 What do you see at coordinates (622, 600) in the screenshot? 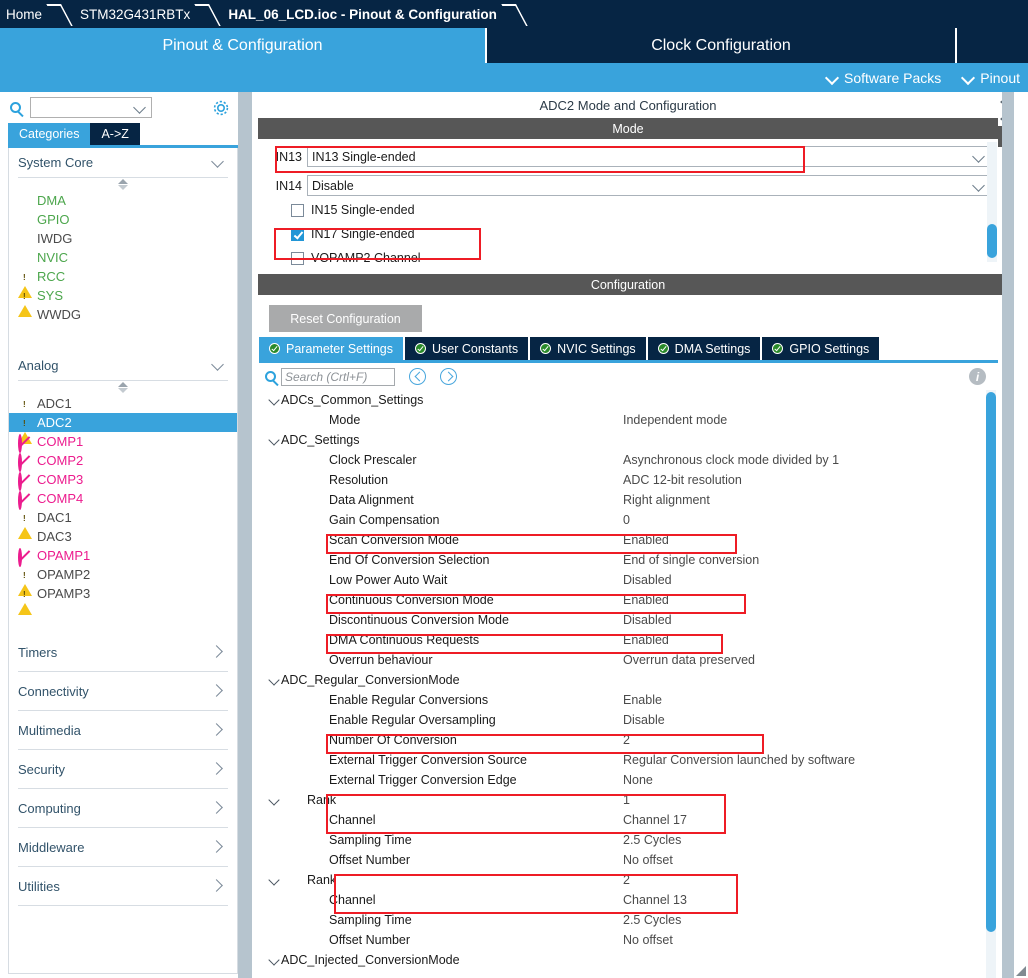
I see `parameter-row: Continuous Conversion Mode Enabled` at bounding box center [622, 600].